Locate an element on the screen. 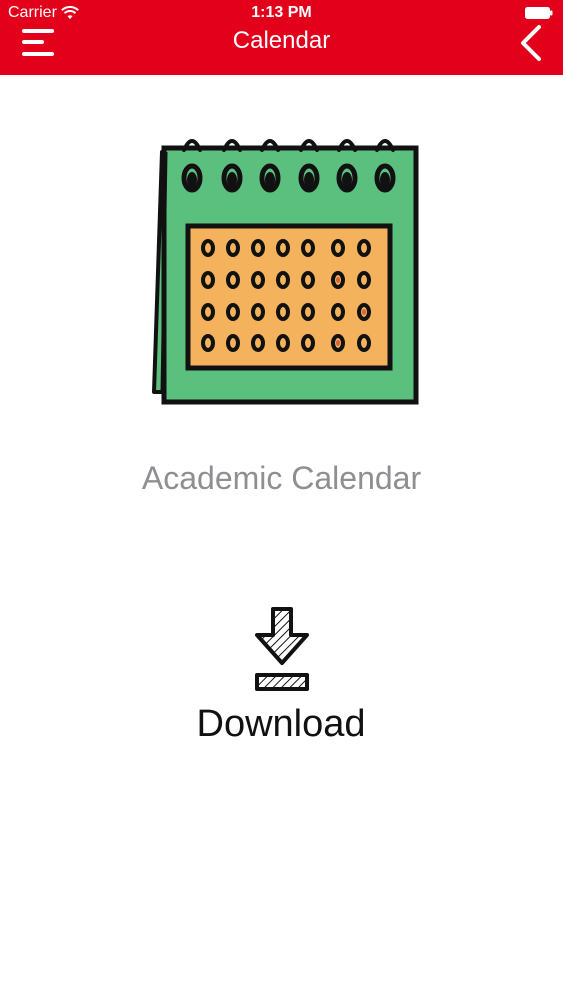 This screenshot has width=563, height=1000. download-button: Download is located at coordinates (281, 677).